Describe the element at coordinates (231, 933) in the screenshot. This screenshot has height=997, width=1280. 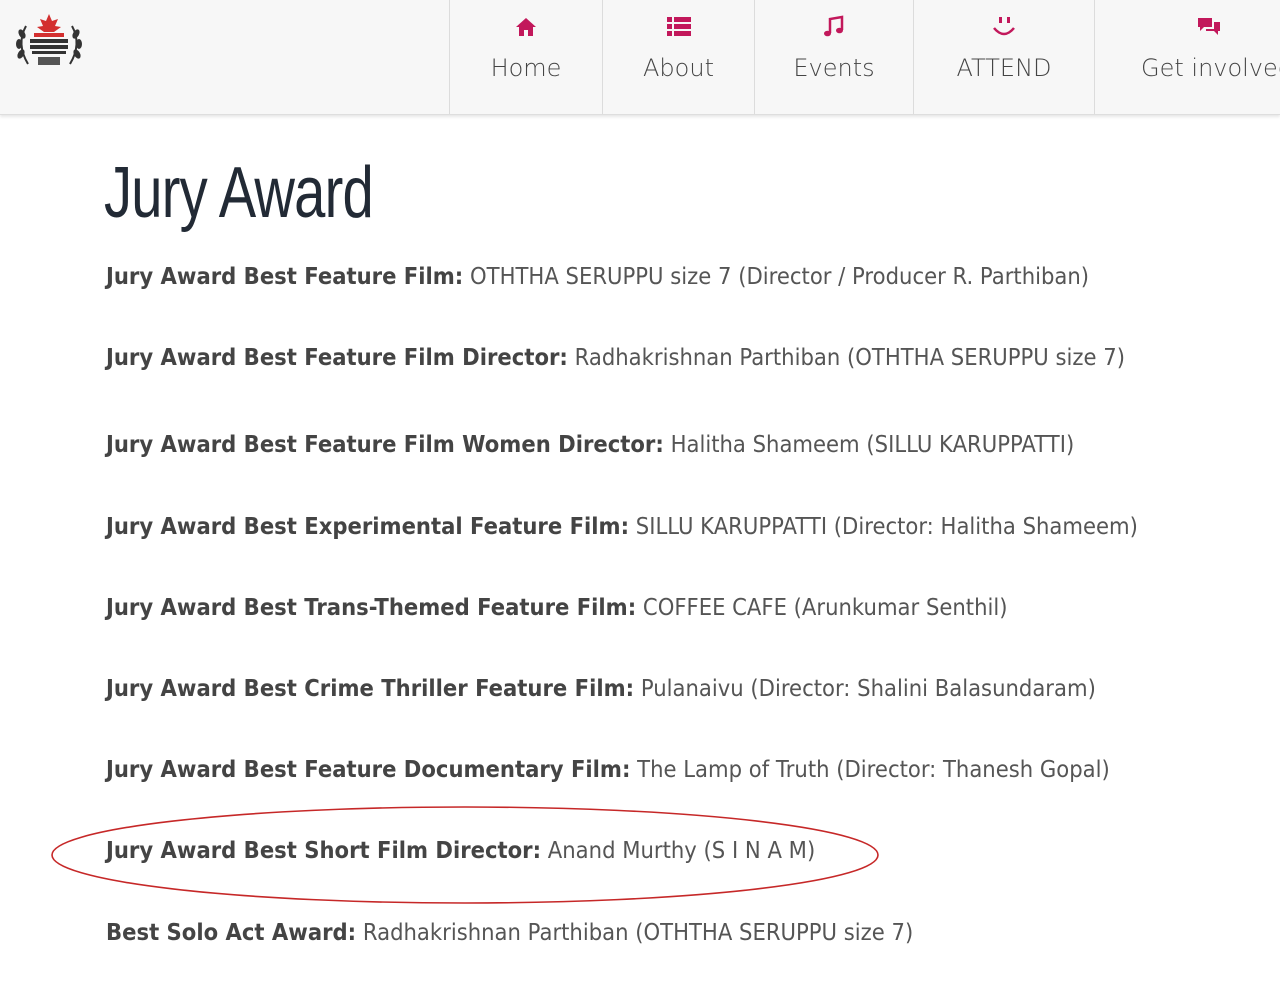
I see `award-category: Best Solo Act Award:` at that location.